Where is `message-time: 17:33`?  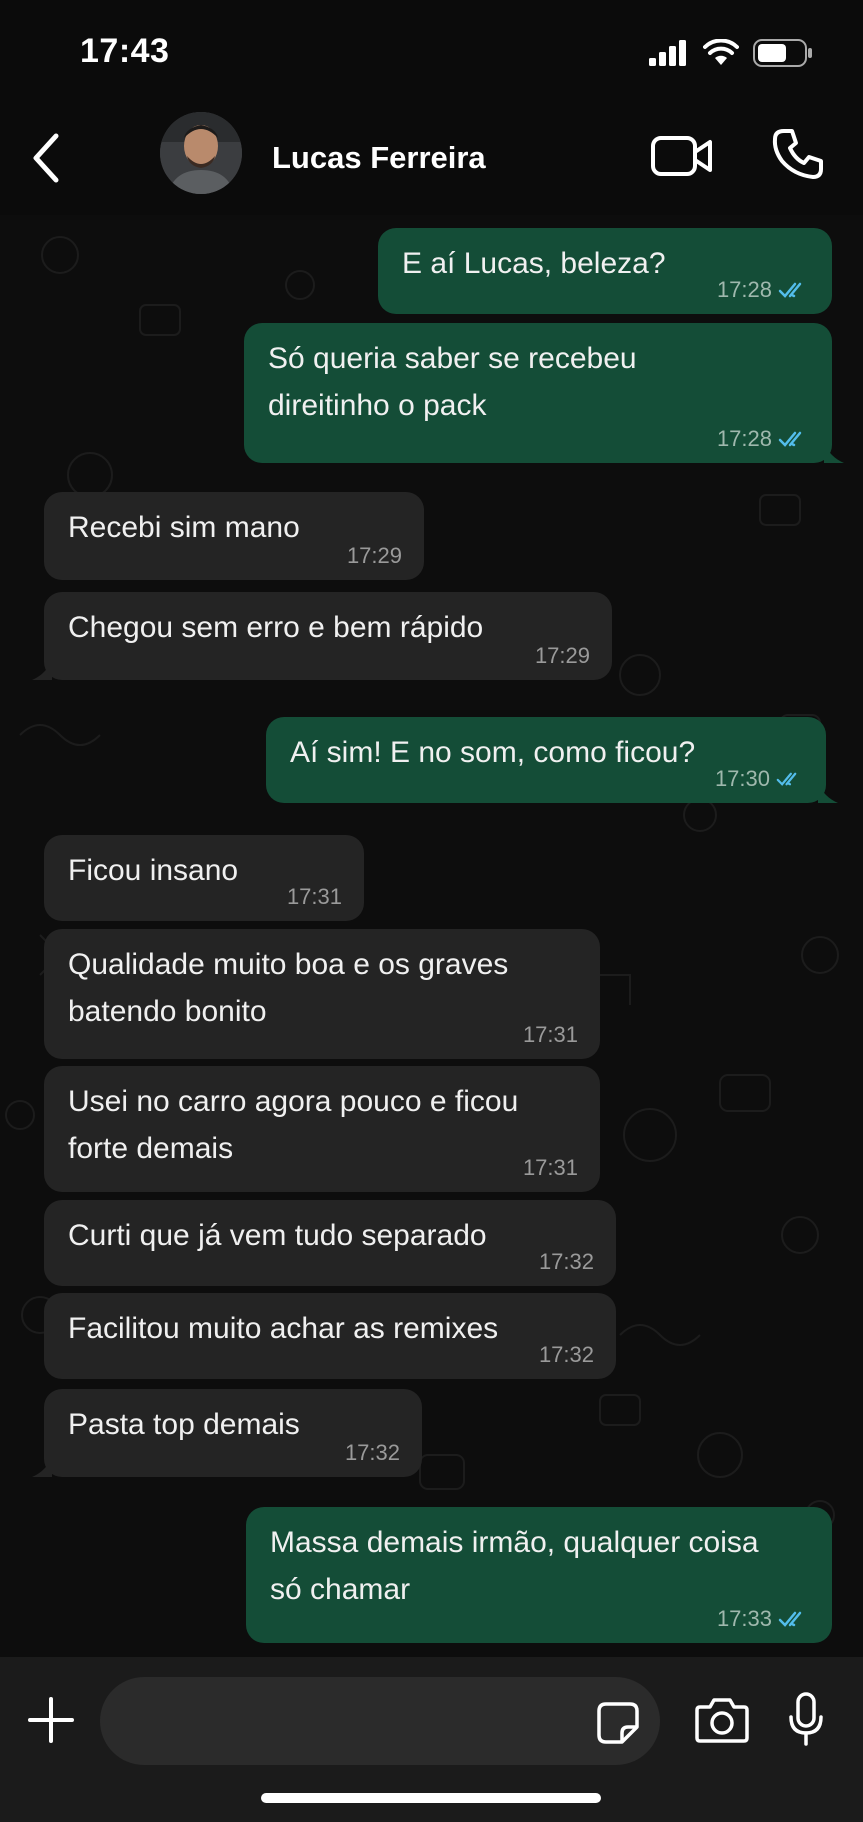
message-time: 17:33 is located at coordinates (744, 1618).